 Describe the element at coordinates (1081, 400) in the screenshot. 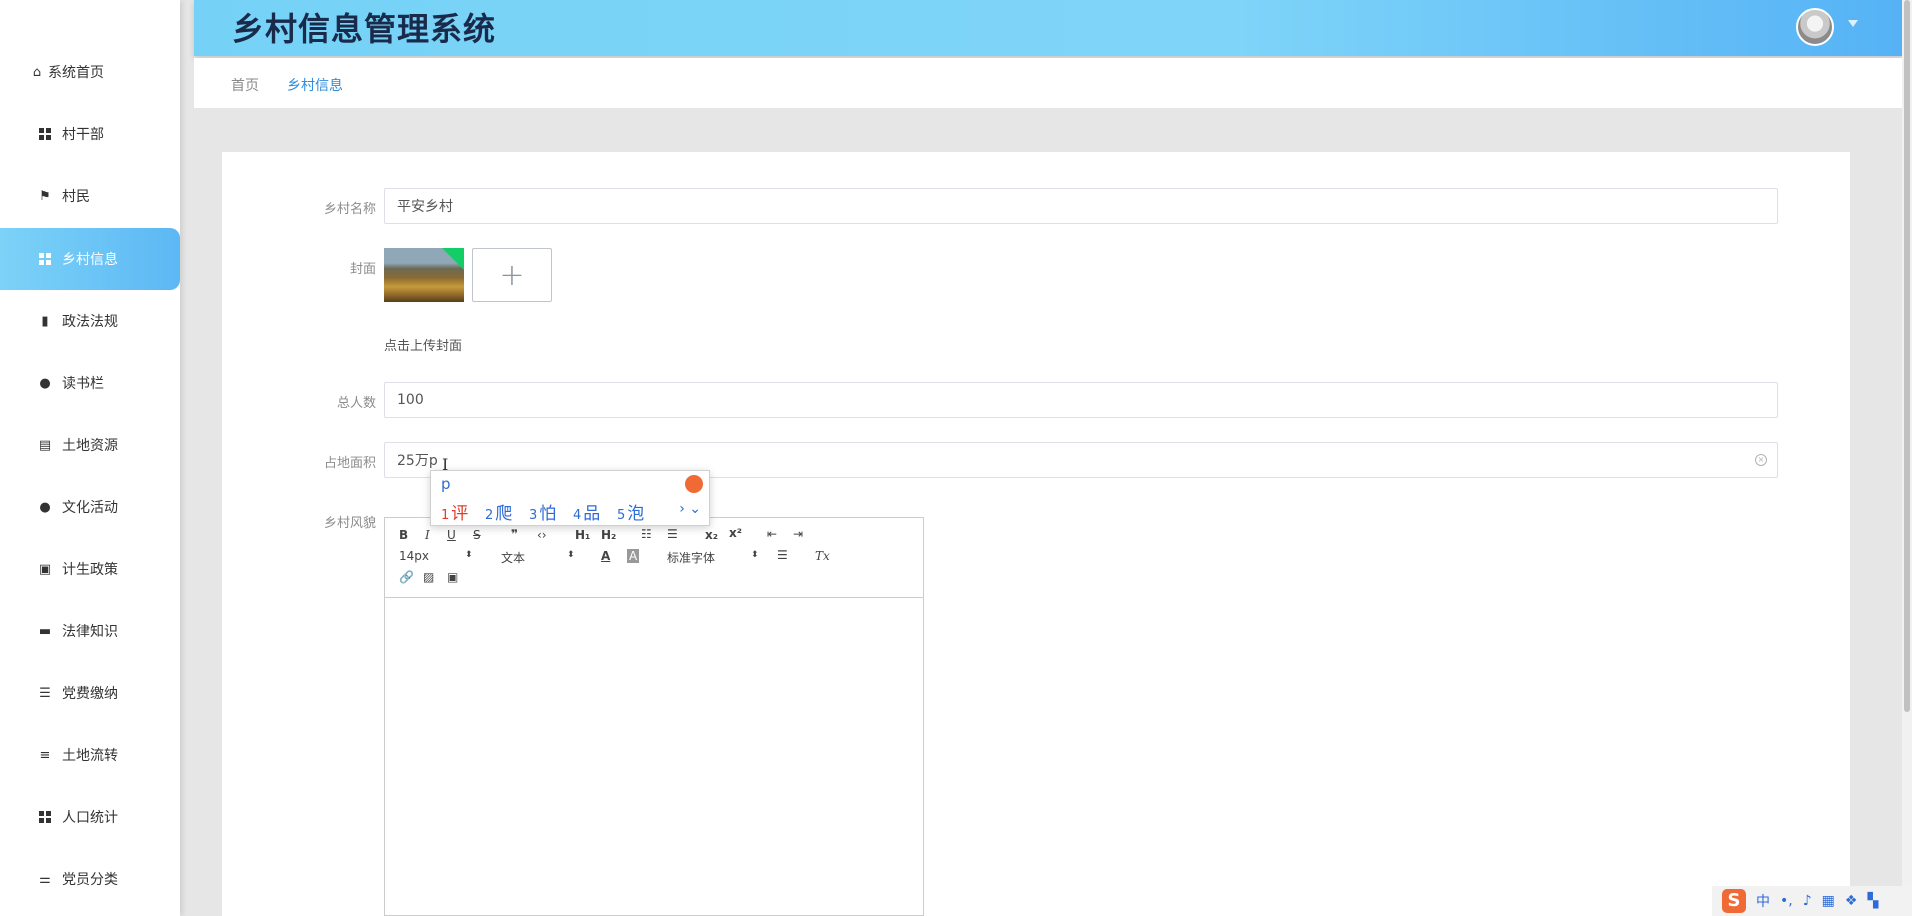

I see `population-input: 100` at that location.